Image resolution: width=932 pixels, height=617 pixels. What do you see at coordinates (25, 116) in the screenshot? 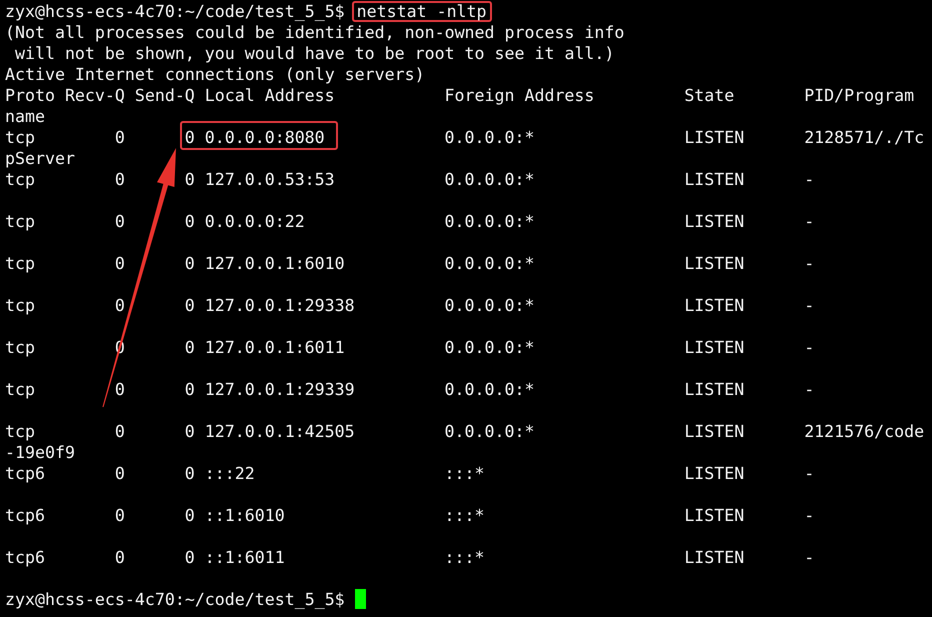
I see `column-header: name` at bounding box center [25, 116].